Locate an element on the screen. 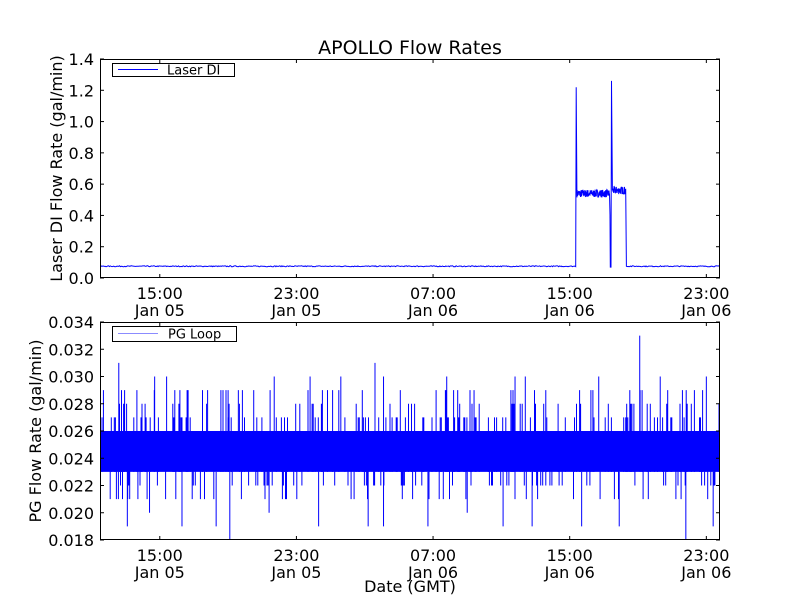 The image size is (800, 600). y-tick-label: 0.024 is located at coordinates (71, 458).